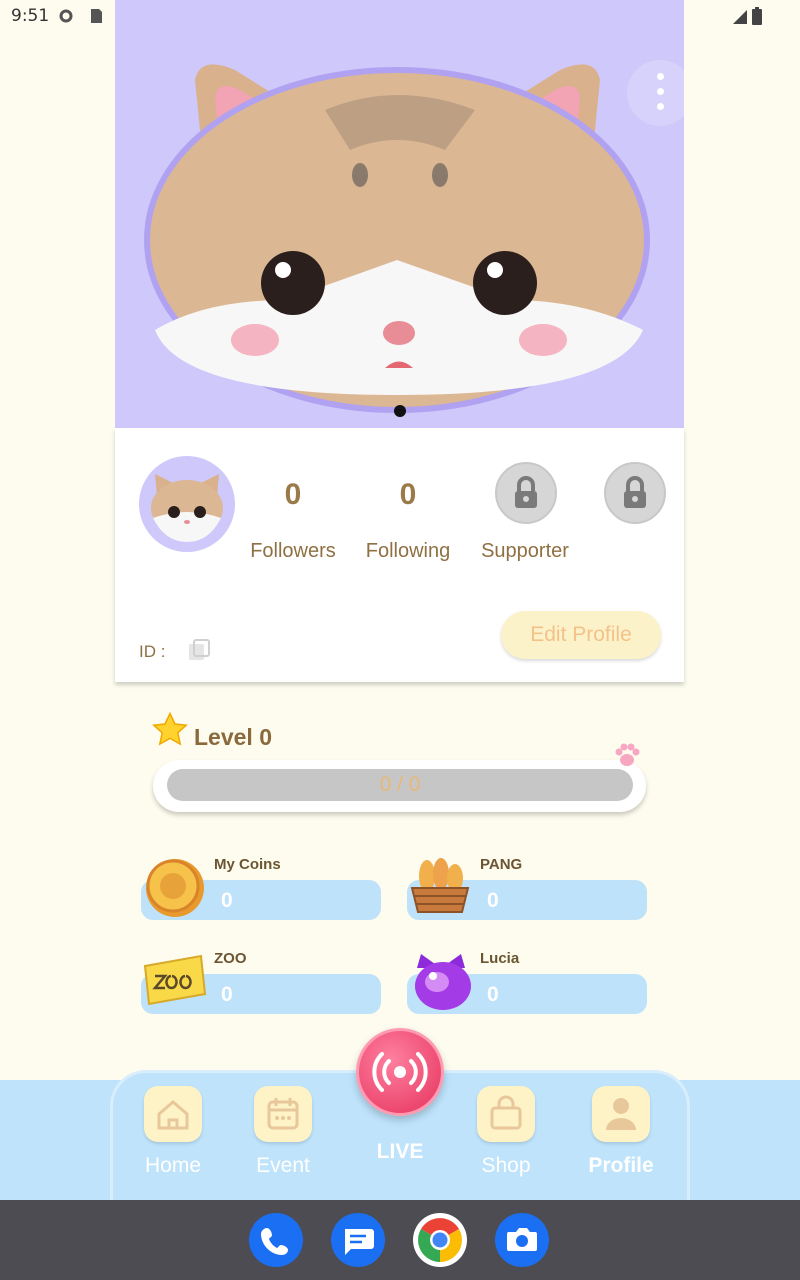 This screenshot has width=800, height=1280. What do you see at coordinates (522, 1240) in the screenshot?
I see `camera-app-icon` at bounding box center [522, 1240].